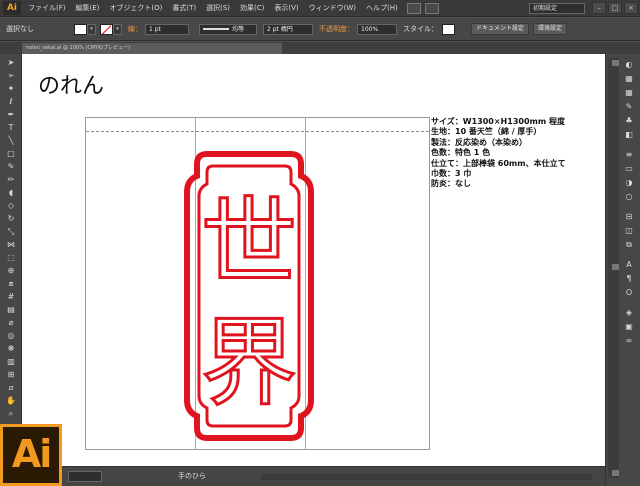 The height and width of the screenshot is (486, 640). Describe the element at coordinates (11, 63) in the screenshot. I see `selection-icon: ➤` at that location.